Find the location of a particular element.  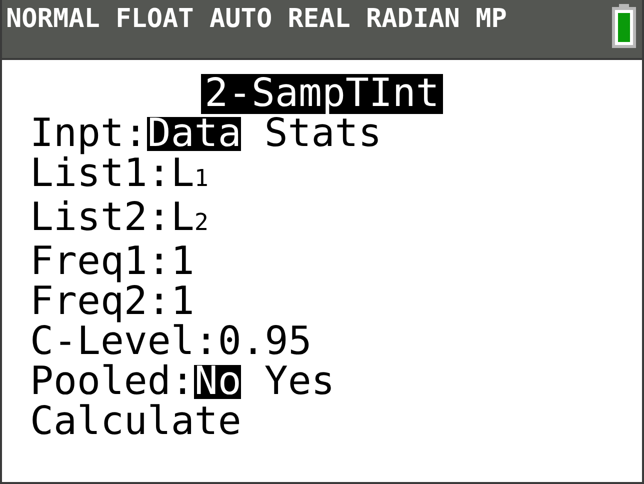

option: Data is located at coordinates (194, 134).